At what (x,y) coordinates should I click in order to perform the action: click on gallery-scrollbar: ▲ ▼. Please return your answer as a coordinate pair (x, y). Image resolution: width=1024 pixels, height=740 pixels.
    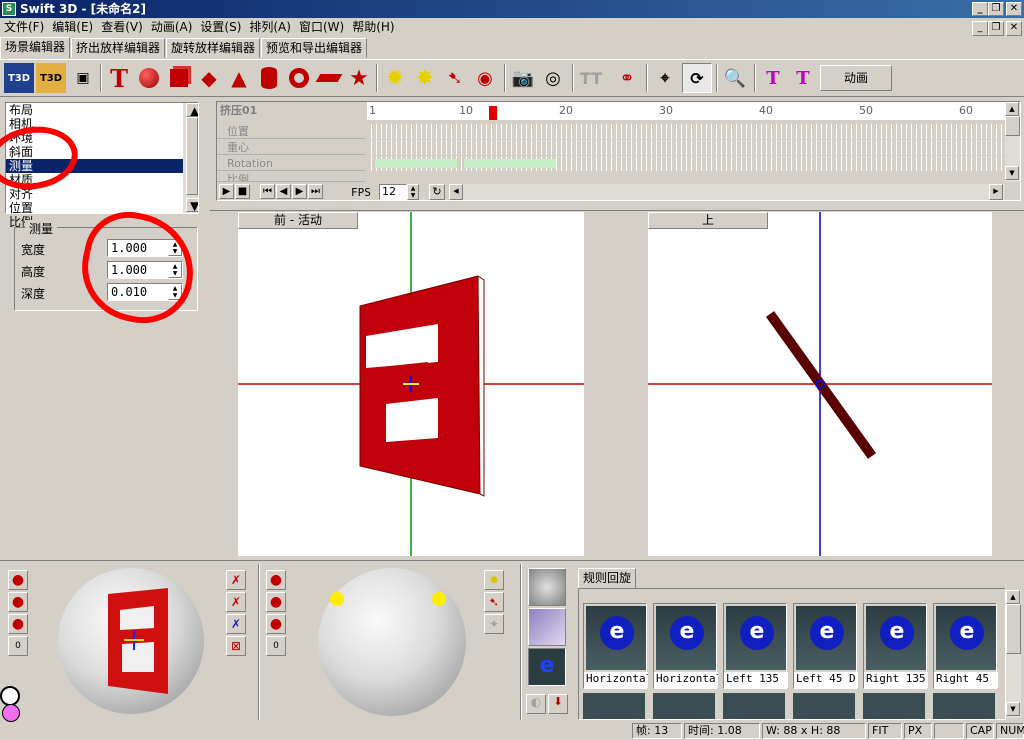
    Looking at the image, I should click on (1013, 654).